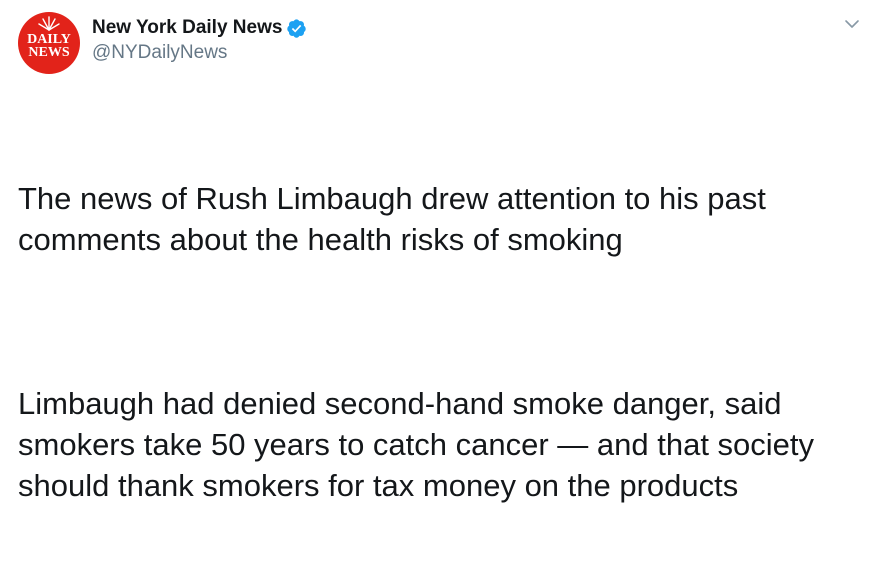 This screenshot has height=588, width=890. Describe the element at coordinates (852, 24) in the screenshot. I see `chevron-down-icon` at that location.